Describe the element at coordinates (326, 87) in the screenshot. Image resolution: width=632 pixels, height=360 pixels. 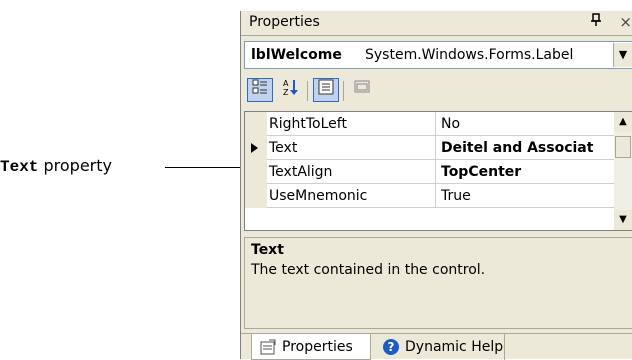
I see `properties-icon` at that location.